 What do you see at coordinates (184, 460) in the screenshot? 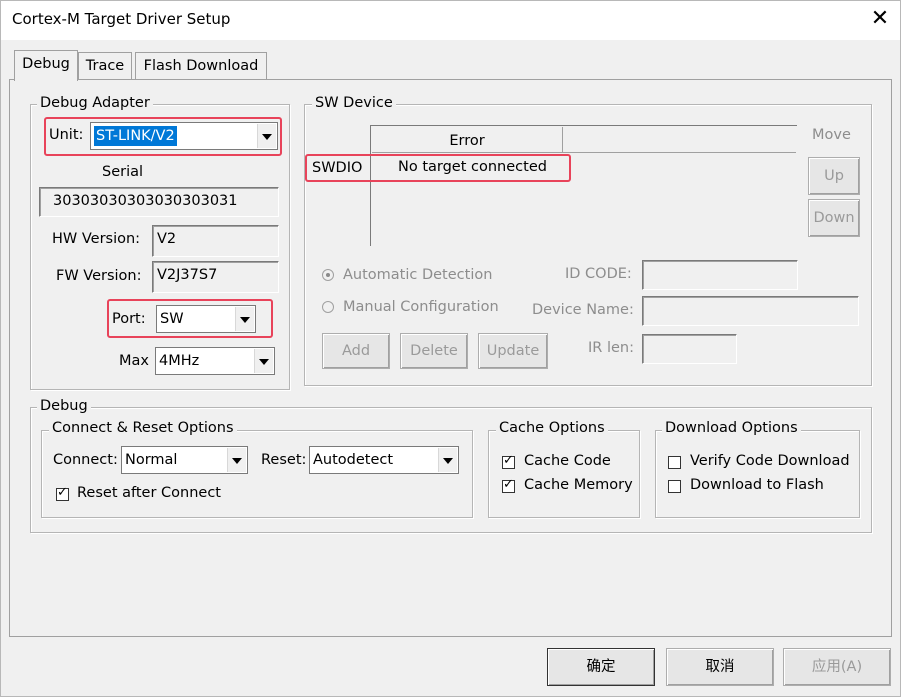
I see `connect-select: Normal` at bounding box center [184, 460].